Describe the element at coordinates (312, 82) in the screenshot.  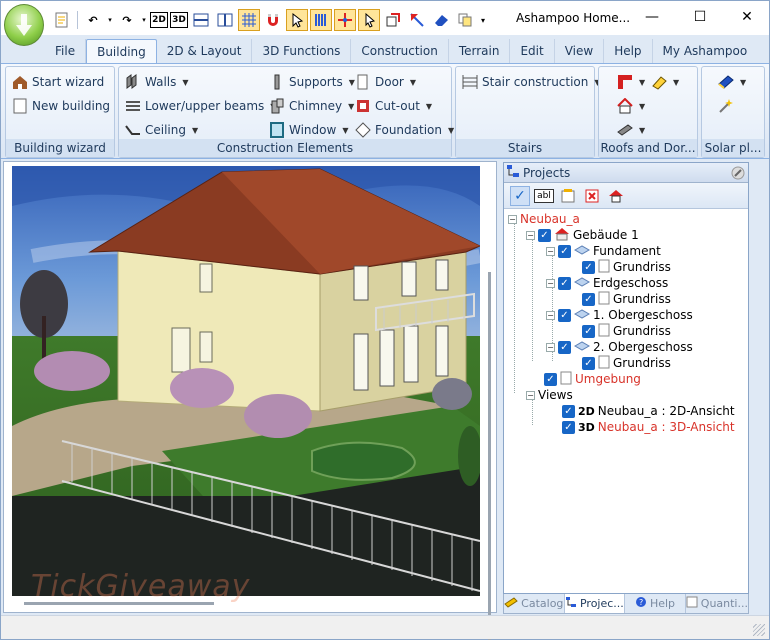
I see `supports-button: Supports ▼` at that location.